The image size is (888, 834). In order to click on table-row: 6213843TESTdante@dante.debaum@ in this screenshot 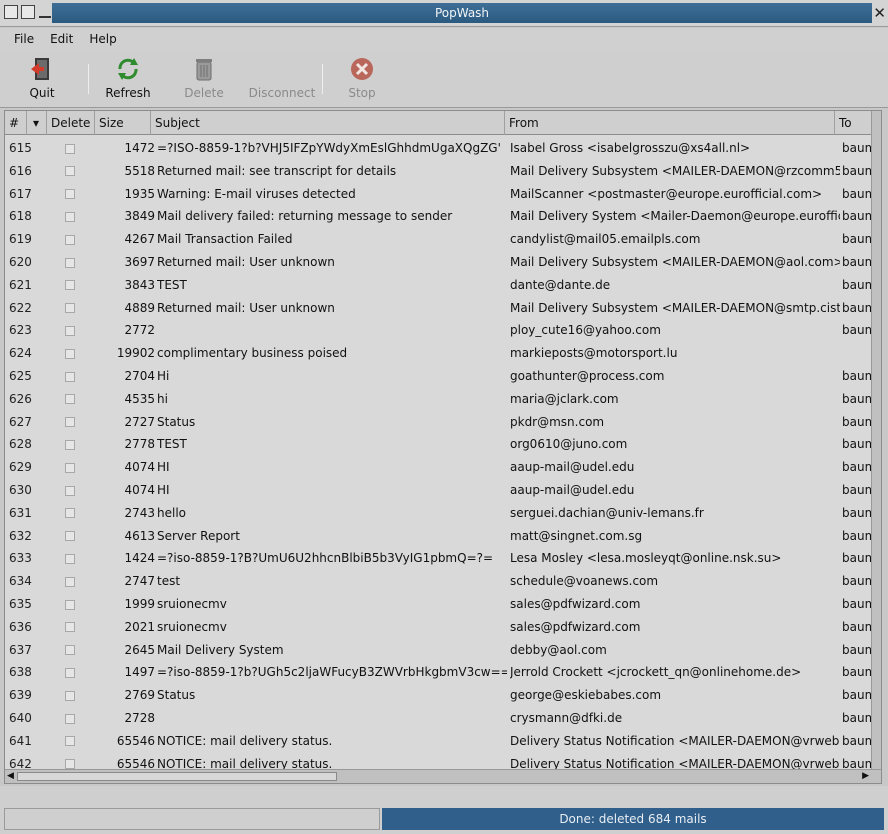, I will do `click(443, 285)`.